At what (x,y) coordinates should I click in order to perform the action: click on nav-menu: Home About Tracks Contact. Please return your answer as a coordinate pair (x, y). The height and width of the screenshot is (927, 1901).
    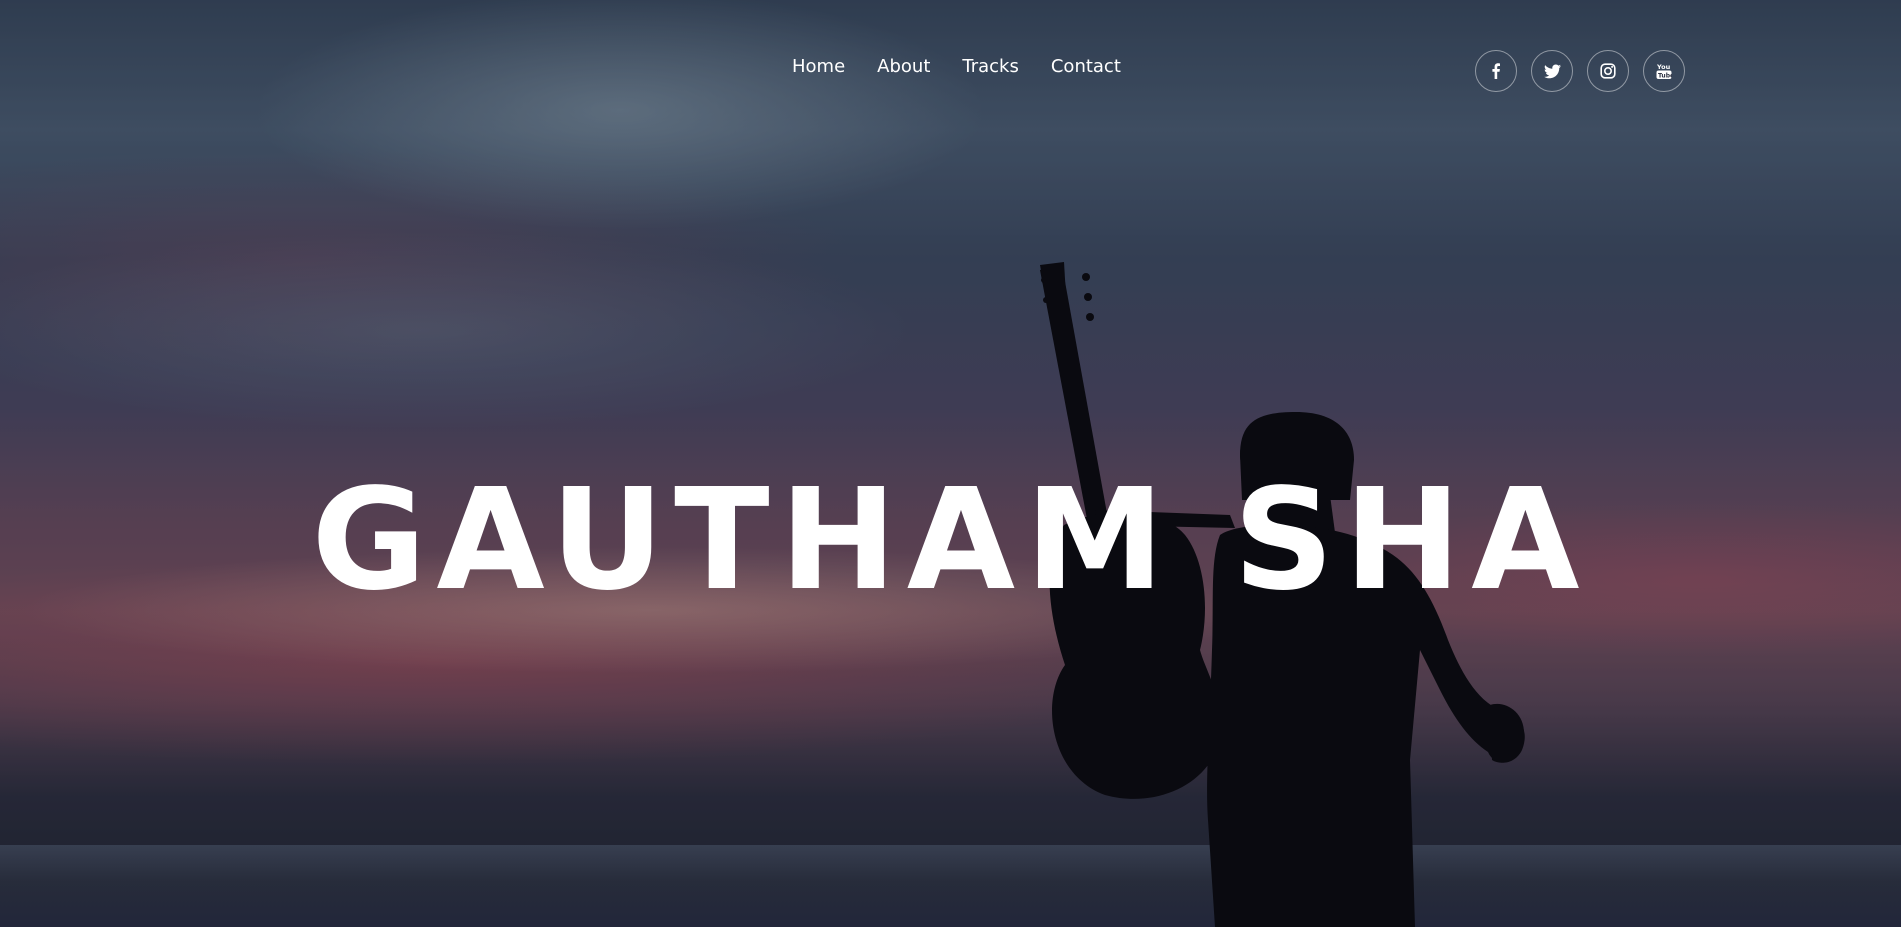
    Looking at the image, I should click on (956, 66).